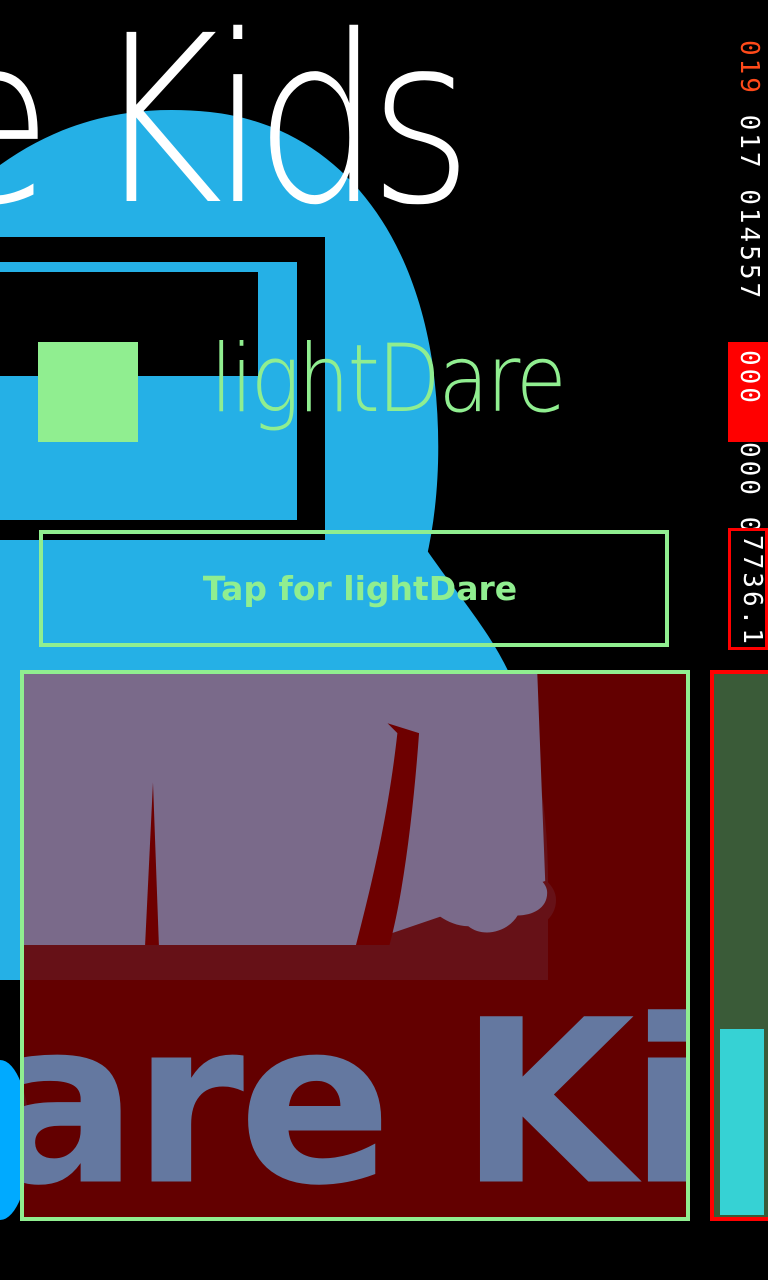 The height and width of the screenshot is (1280, 768). I want to click on tap-for-dare-button: Tap for lightDare, so click(354, 588).